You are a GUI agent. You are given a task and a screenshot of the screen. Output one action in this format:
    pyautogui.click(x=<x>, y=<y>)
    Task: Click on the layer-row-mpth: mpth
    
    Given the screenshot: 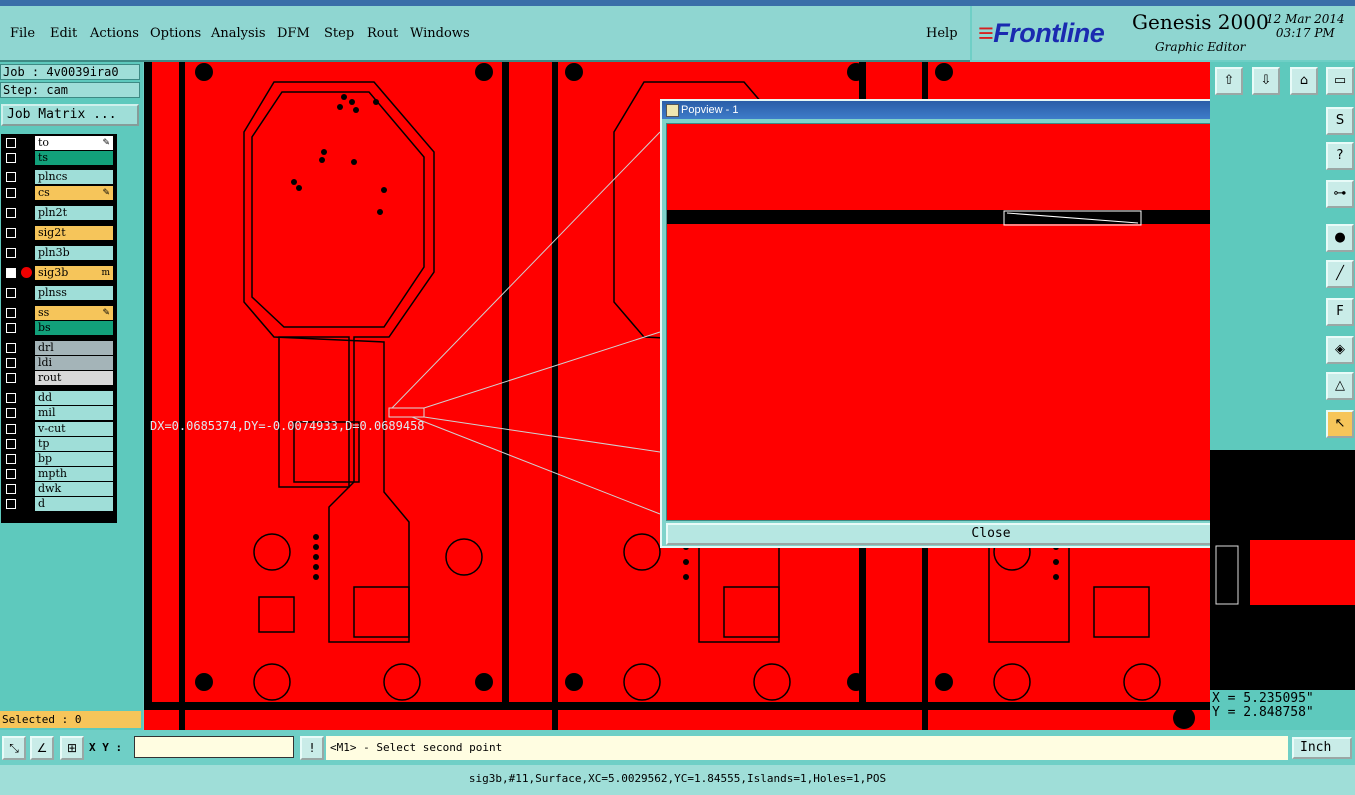 What is the action you would take?
    pyautogui.click(x=59, y=474)
    